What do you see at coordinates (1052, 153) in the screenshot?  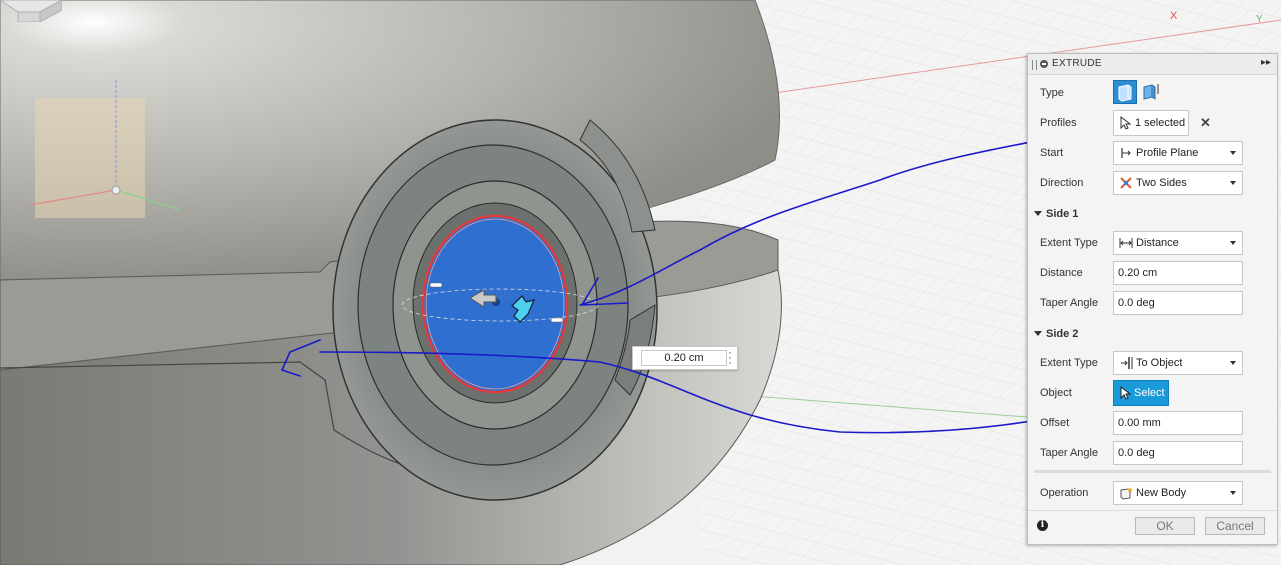 I see `start-label: Start` at bounding box center [1052, 153].